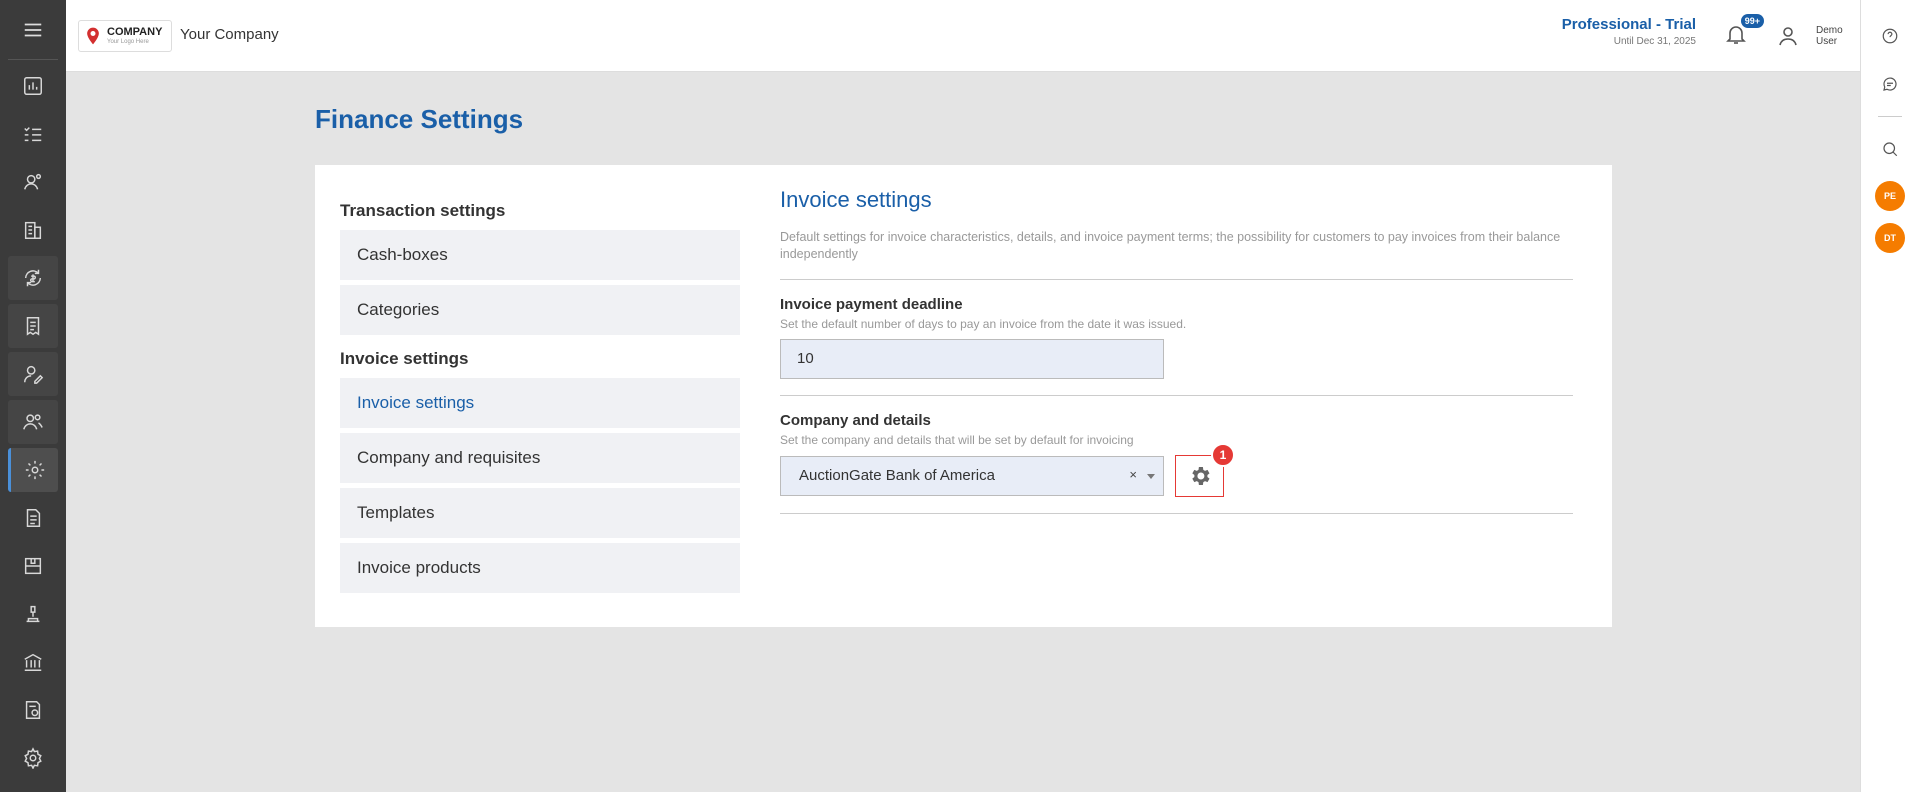 The width and height of the screenshot is (1919, 792). What do you see at coordinates (1223, 454) in the screenshot?
I see `step-badge: 1` at bounding box center [1223, 454].